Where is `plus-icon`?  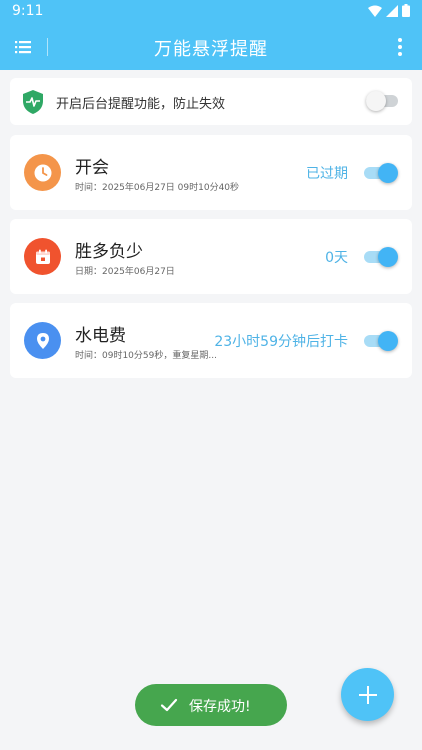
plus-icon is located at coordinates (367, 694).